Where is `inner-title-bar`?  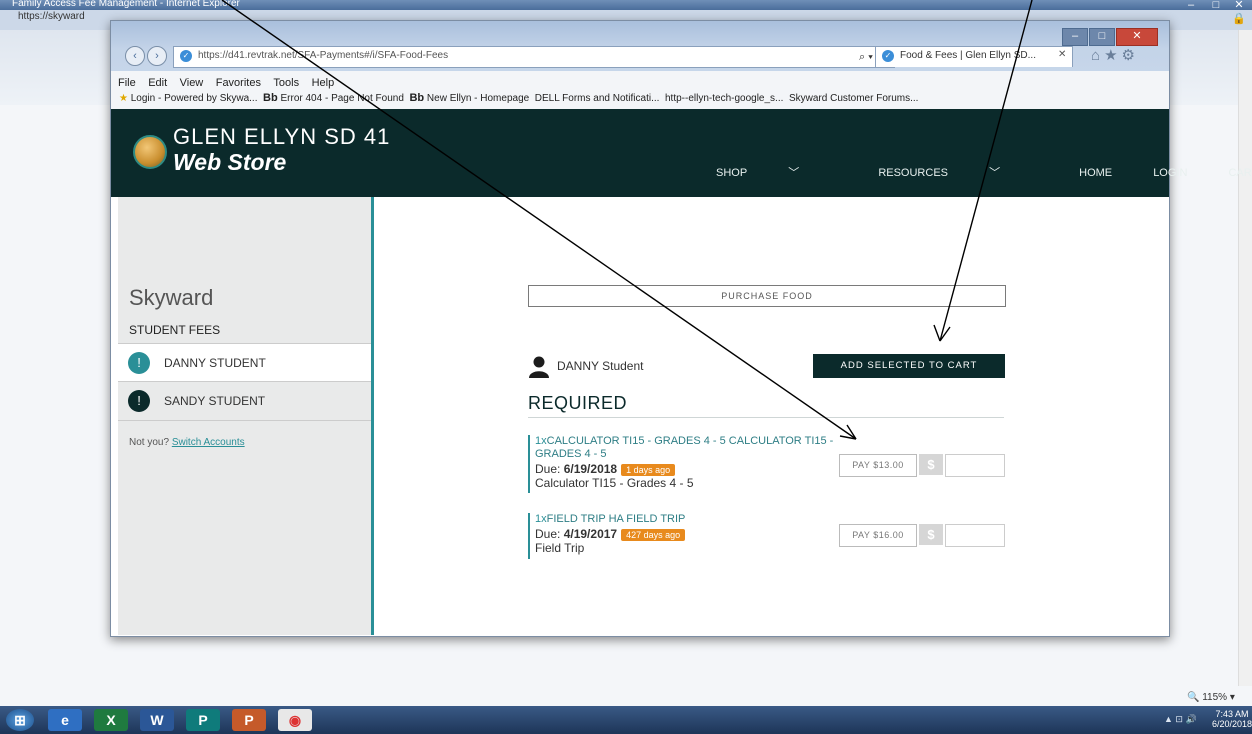 inner-title-bar is located at coordinates (640, 35).